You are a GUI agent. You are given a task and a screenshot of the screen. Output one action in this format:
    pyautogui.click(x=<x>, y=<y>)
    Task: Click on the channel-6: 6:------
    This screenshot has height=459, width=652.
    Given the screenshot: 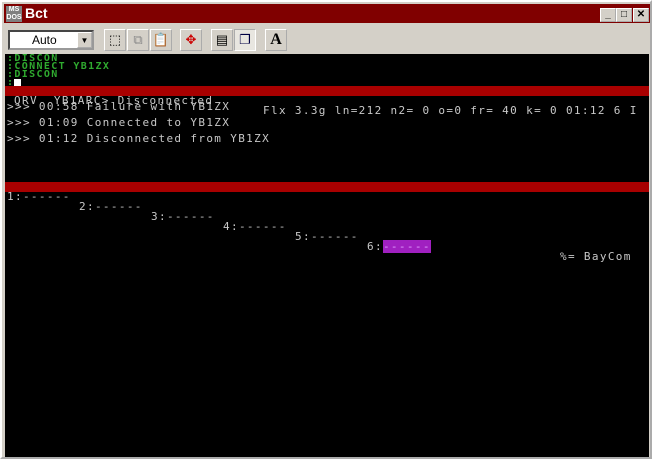 What is the action you would take?
    pyautogui.click(x=399, y=246)
    